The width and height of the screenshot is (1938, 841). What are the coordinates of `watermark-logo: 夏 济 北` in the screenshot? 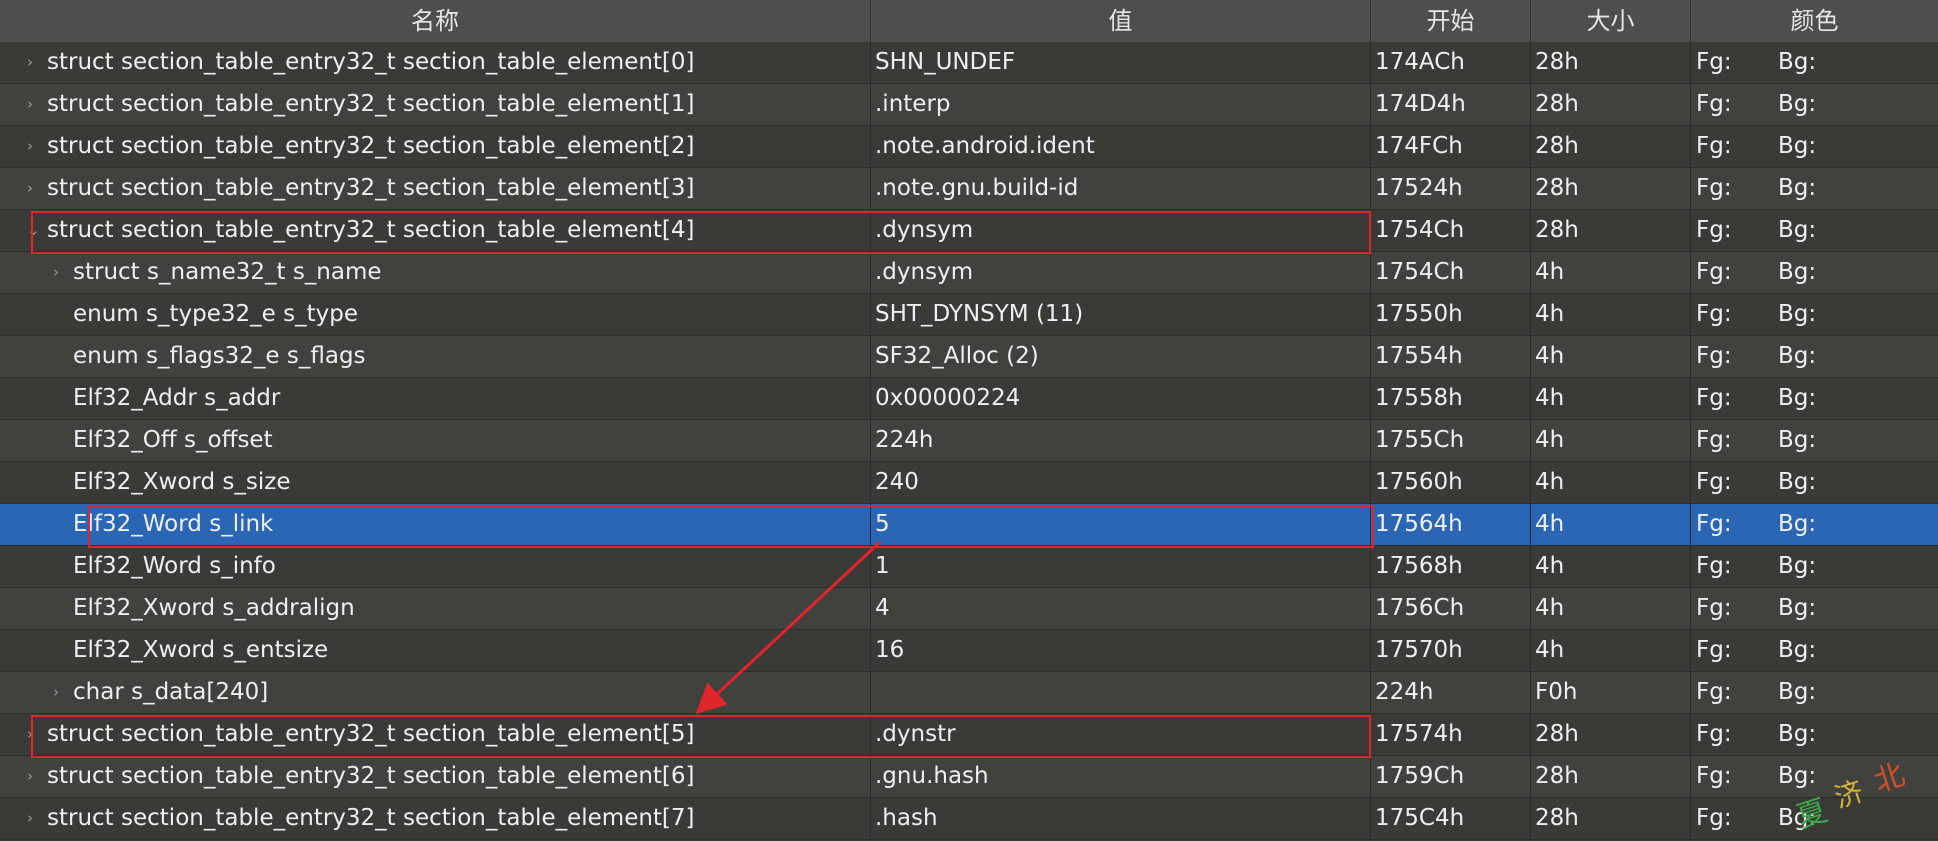 It's located at (1850, 796).